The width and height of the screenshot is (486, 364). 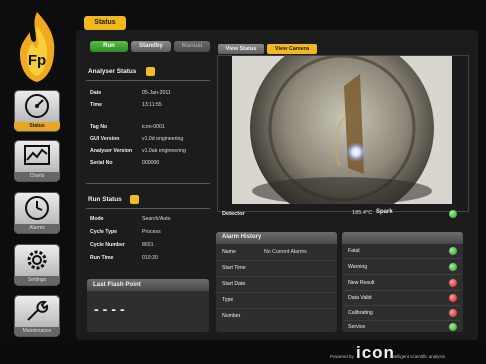 I want to click on tab-view-status: View Status, so click(x=241, y=49).